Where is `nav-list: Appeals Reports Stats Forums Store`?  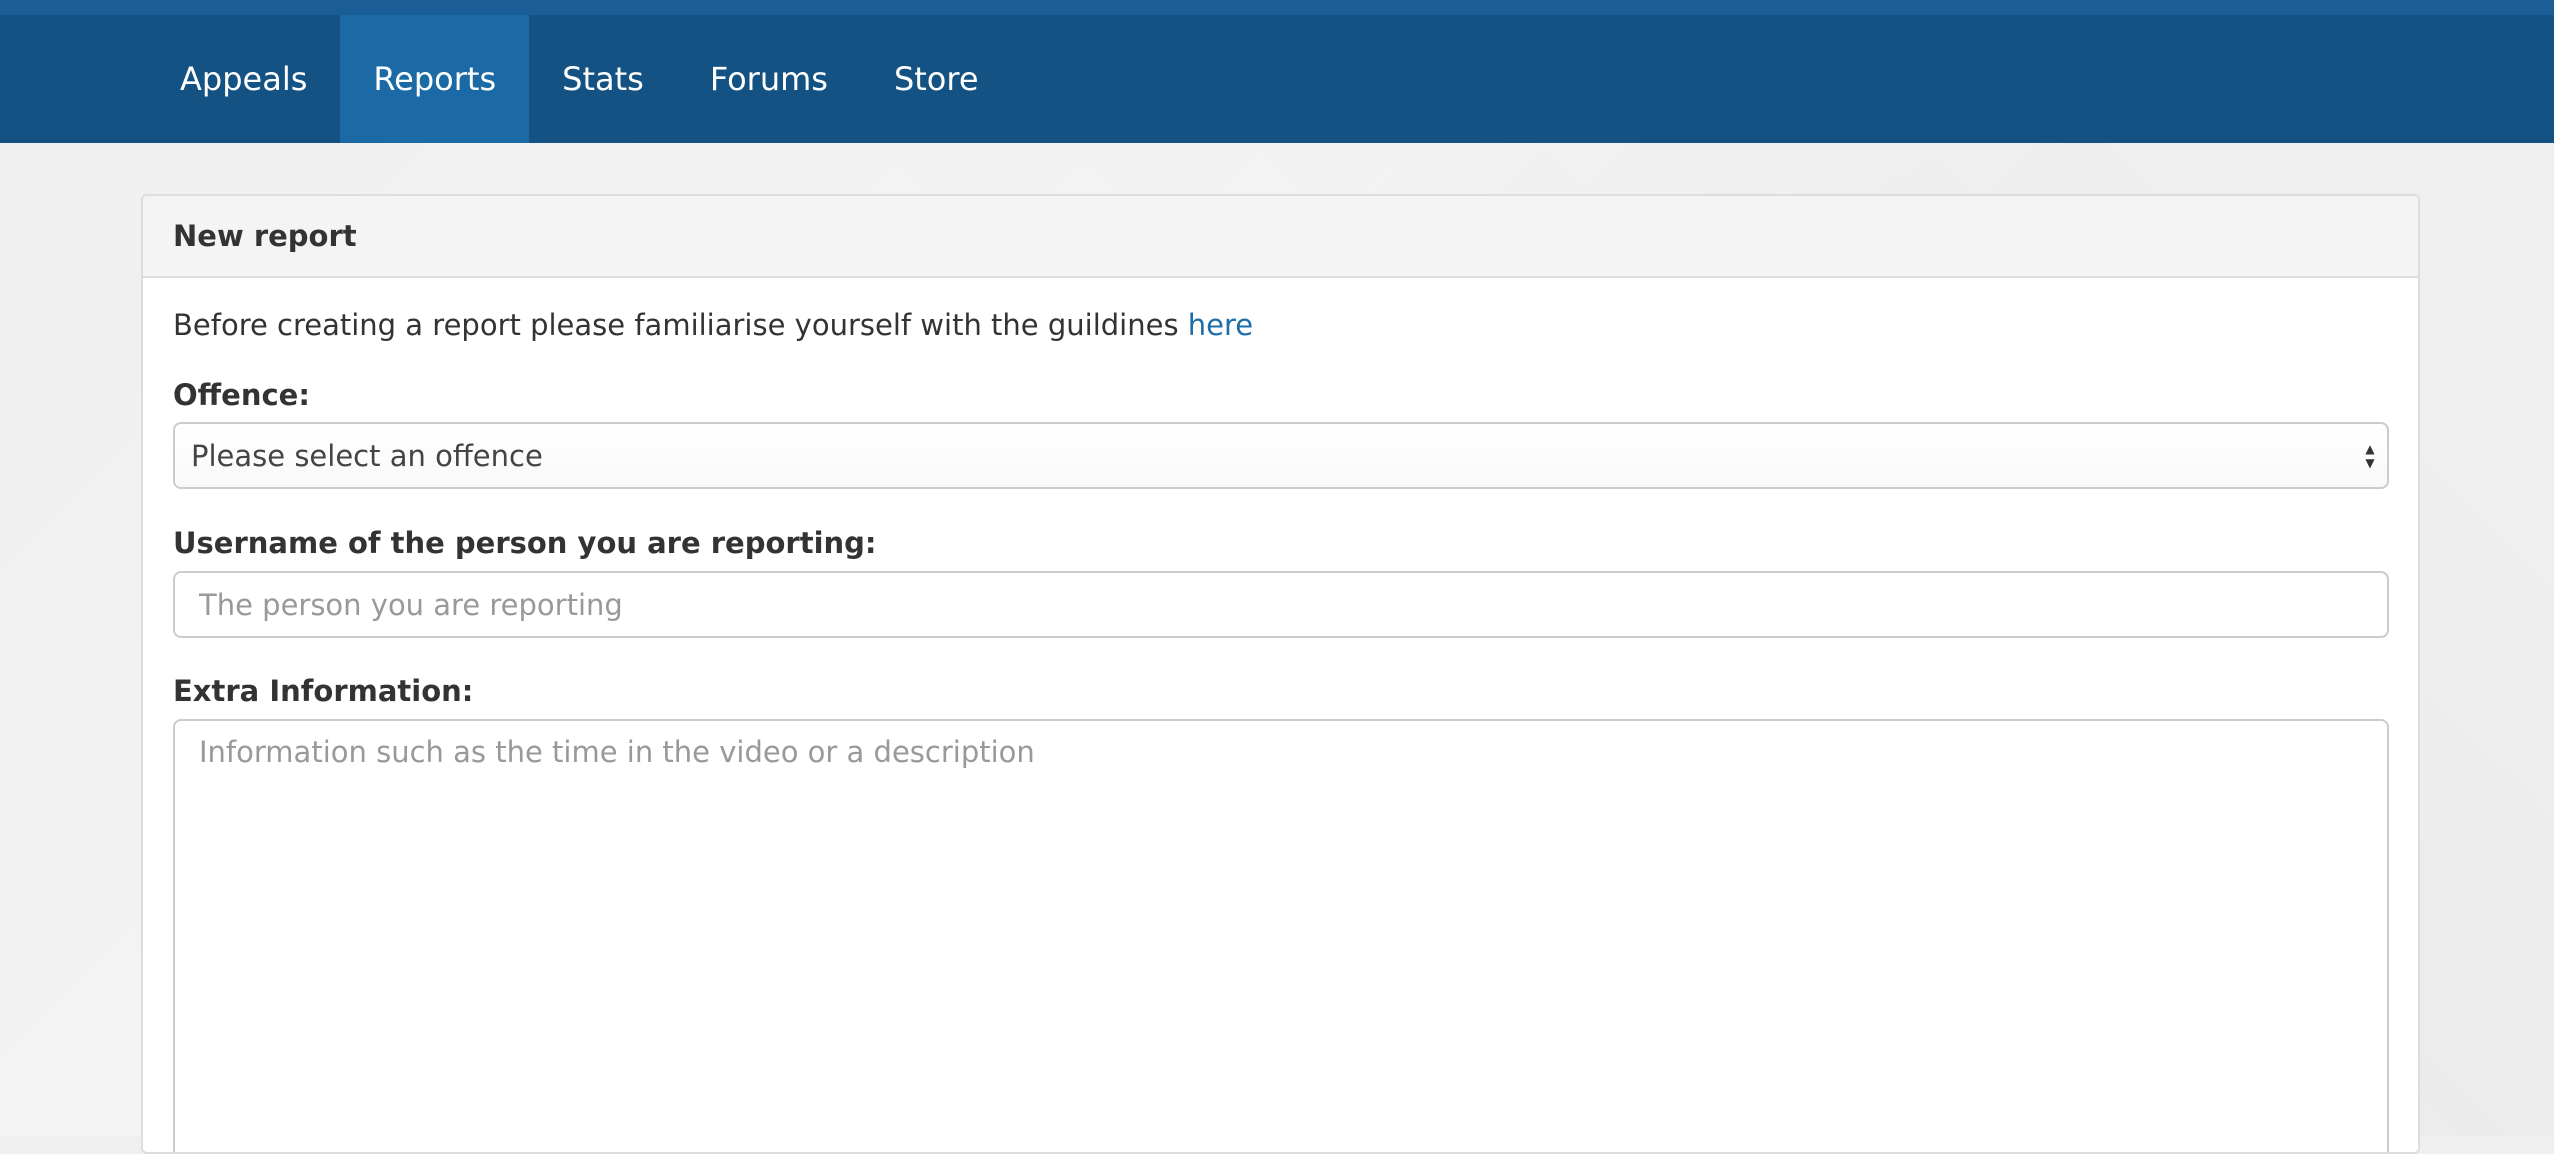
nav-list: Appeals Reports Stats Forums Store is located at coordinates (579, 79).